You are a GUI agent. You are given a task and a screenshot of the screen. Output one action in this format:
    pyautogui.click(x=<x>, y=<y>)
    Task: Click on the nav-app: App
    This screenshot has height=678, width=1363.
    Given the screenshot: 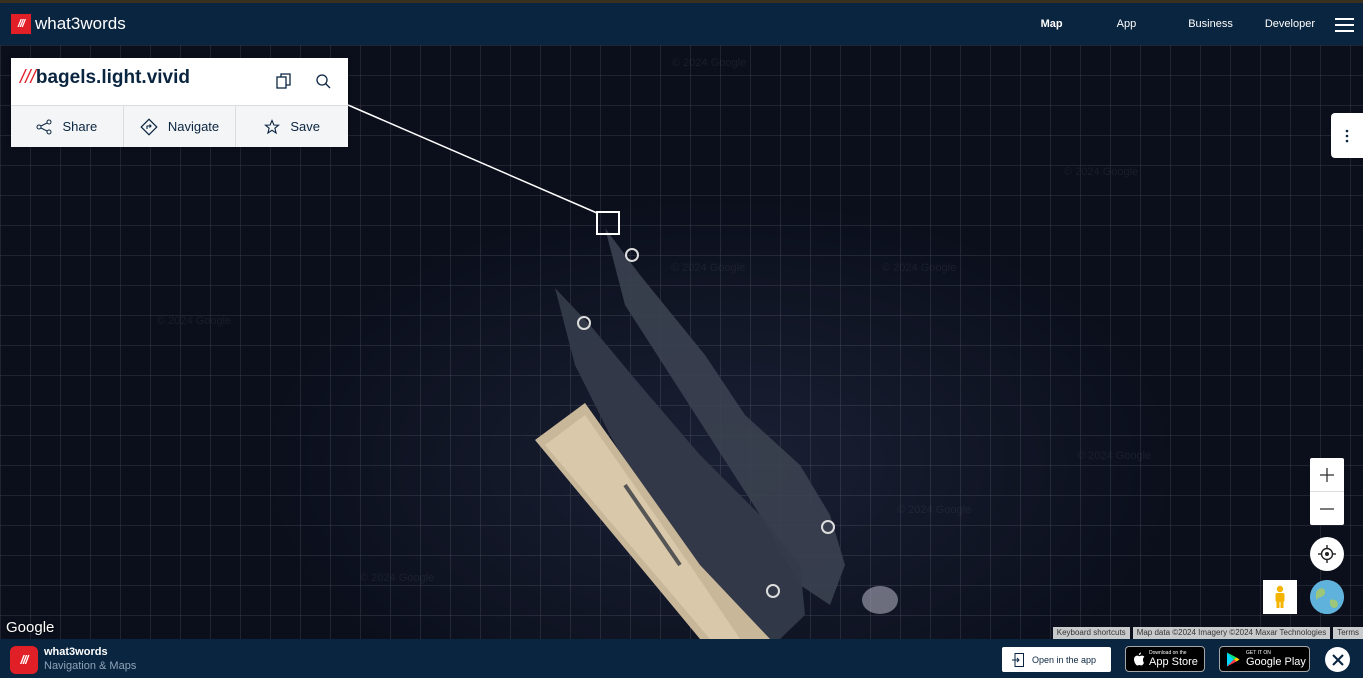 What is the action you would take?
    pyautogui.click(x=1127, y=24)
    